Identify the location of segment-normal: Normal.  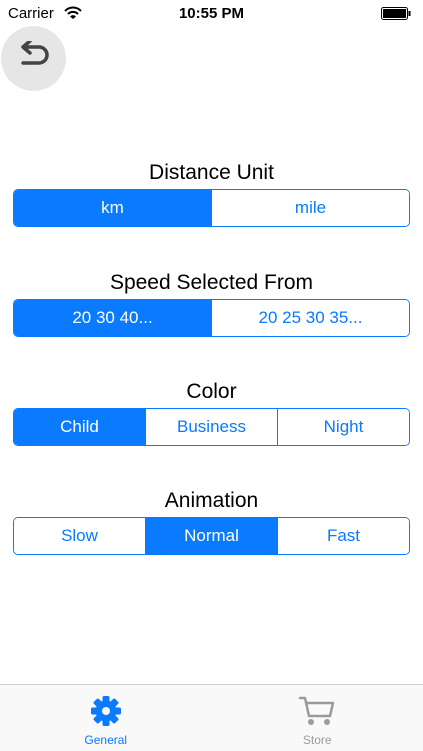
(211, 536).